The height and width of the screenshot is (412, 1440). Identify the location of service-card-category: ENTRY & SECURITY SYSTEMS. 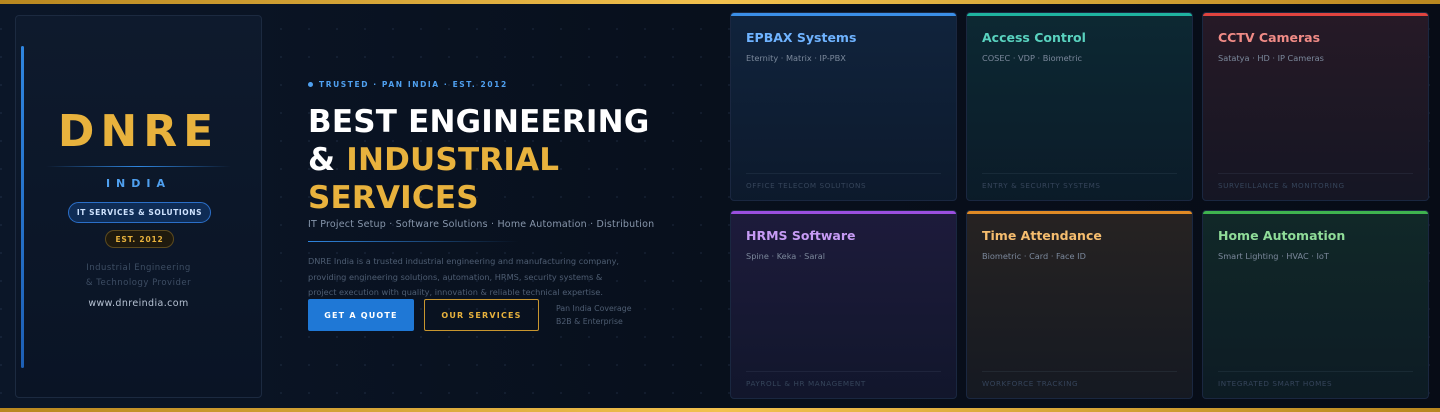
(1041, 185).